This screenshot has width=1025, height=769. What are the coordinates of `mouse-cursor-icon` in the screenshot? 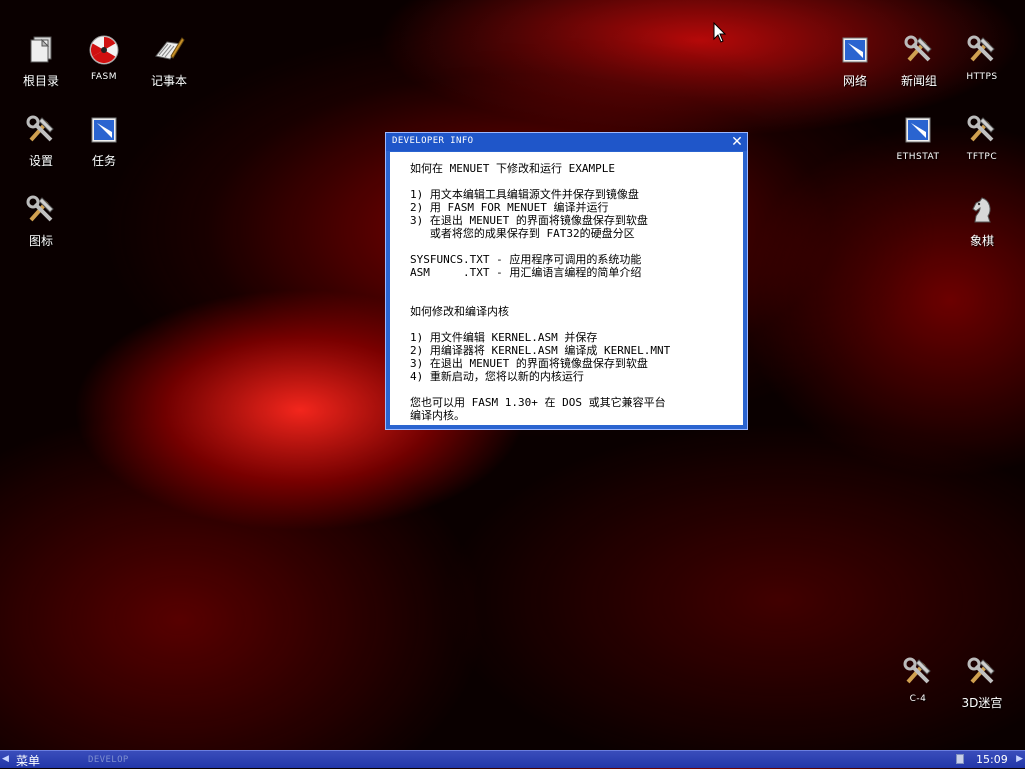 It's located at (720, 32).